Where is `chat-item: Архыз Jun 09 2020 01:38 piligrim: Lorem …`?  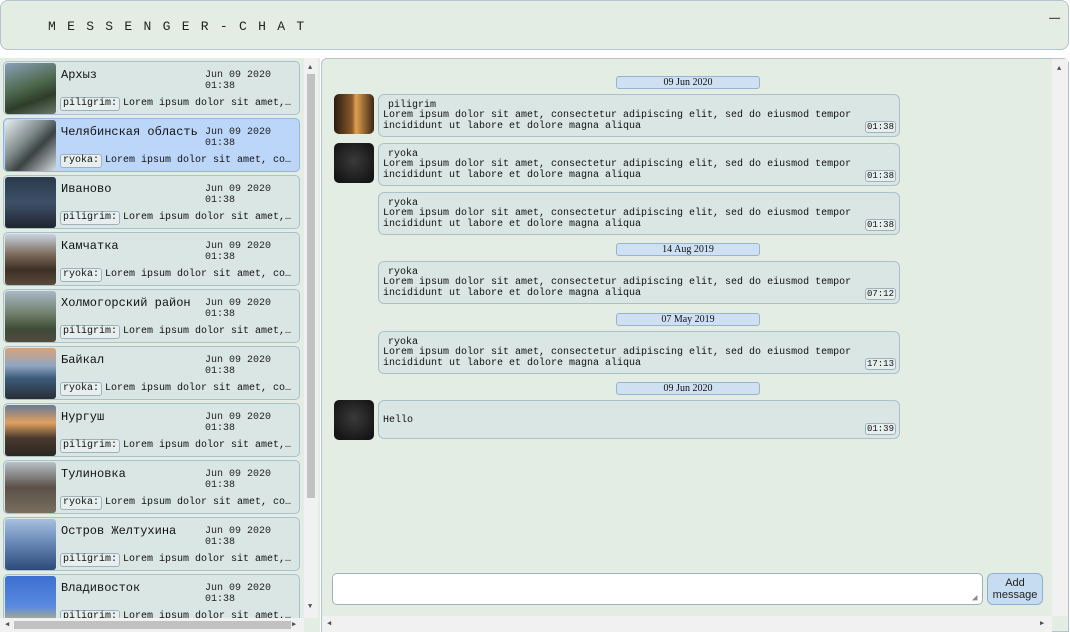
chat-item: Архыз Jun 09 2020 01:38 piligrim: Lorem … is located at coordinates (151, 88).